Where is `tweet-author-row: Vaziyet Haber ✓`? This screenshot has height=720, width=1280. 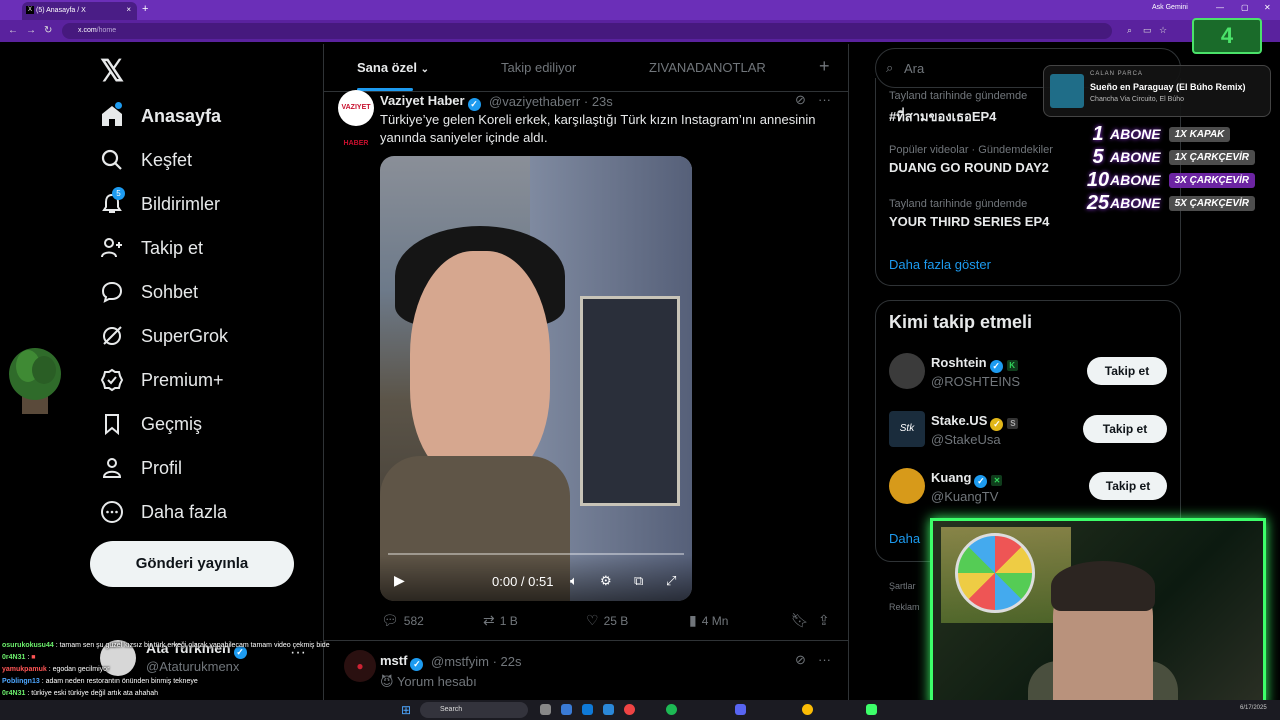 tweet-author-row: Vaziyet Haber ✓ is located at coordinates (430, 102).